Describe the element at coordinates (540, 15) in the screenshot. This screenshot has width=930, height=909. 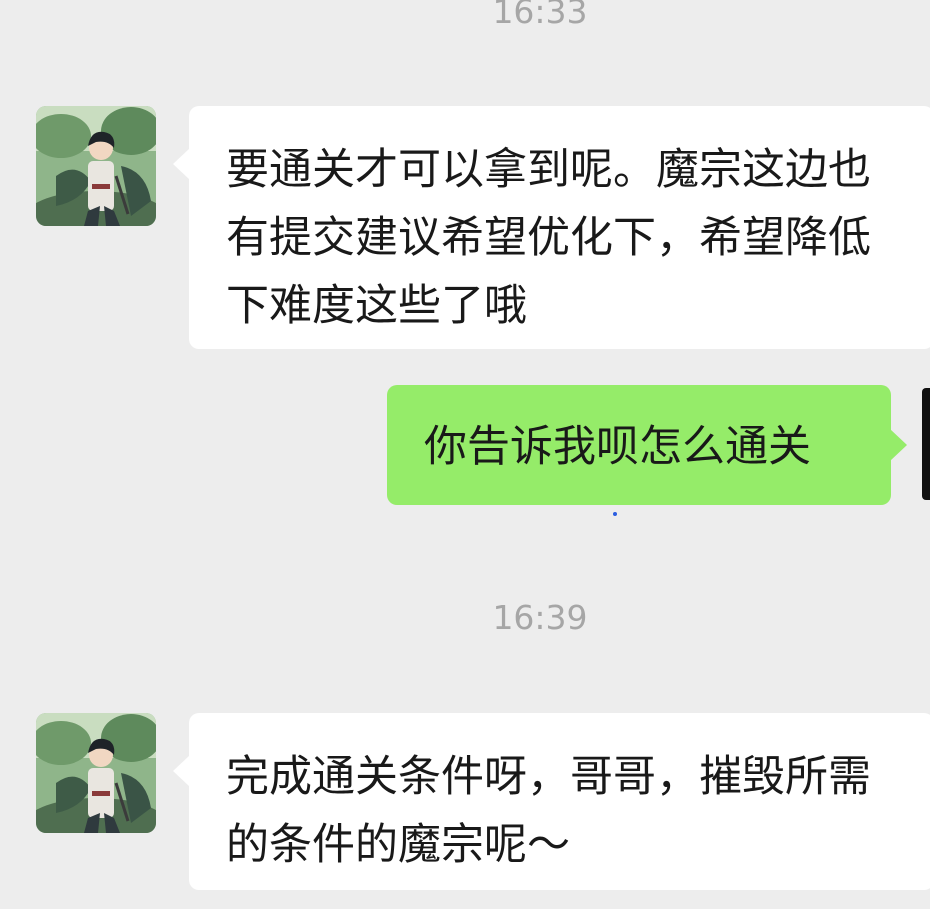
I see `timestamp: 16:33` at that location.